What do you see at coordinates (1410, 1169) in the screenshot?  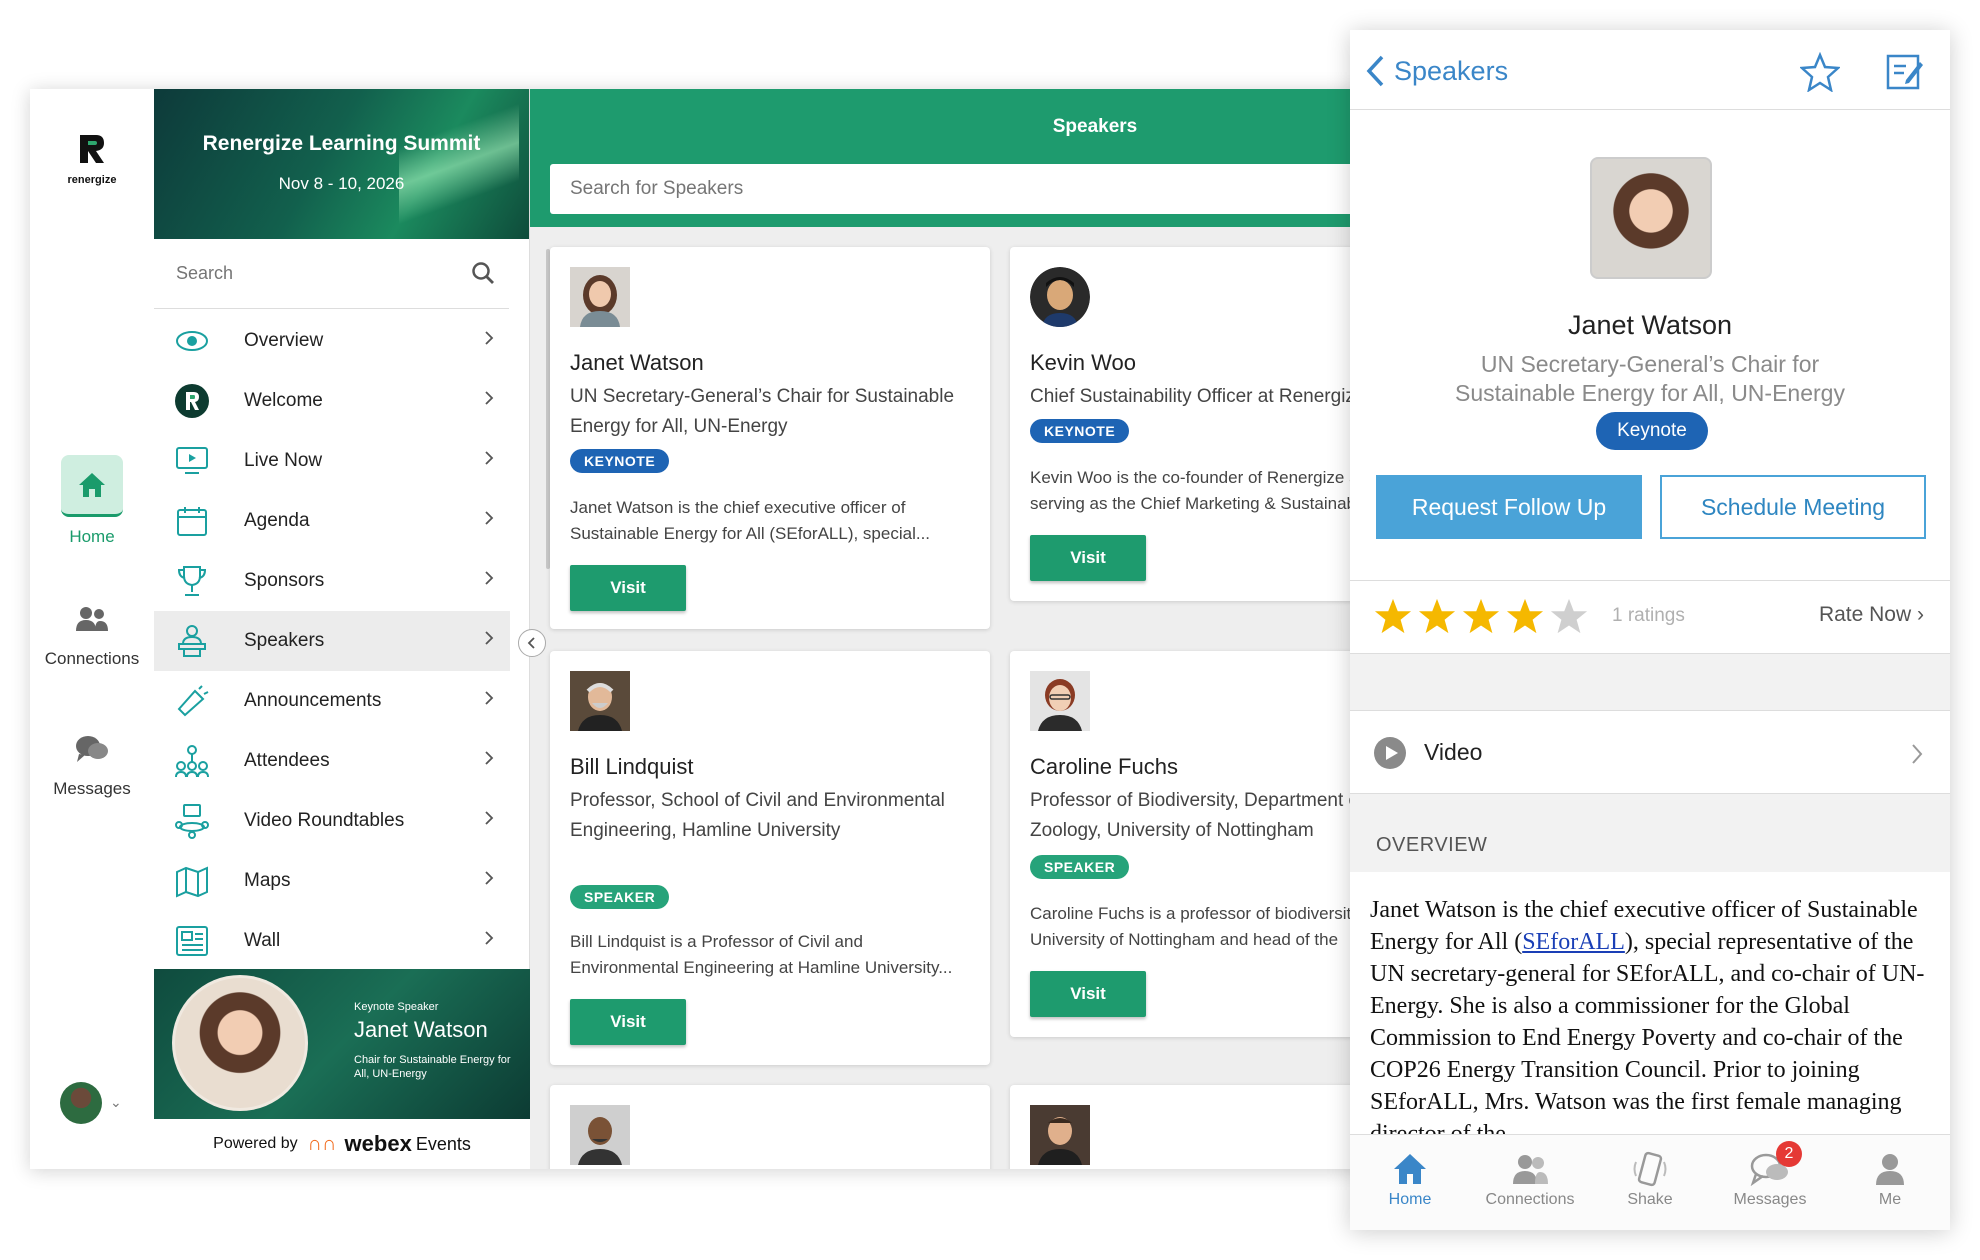 I see `home-icon` at bounding box center [1410, 1169].